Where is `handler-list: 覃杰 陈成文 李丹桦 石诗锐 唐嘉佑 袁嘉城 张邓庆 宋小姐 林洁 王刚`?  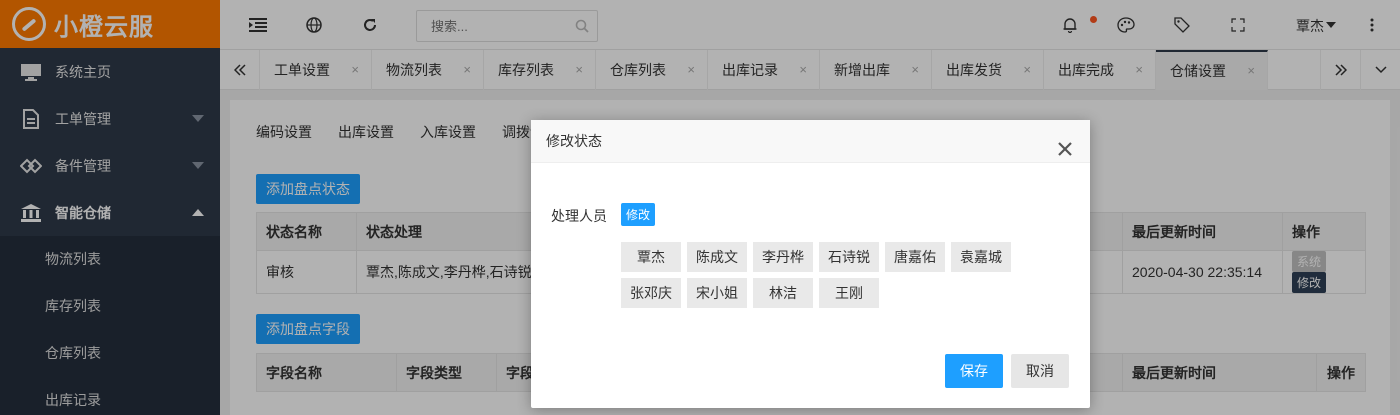
handler-list: 覃杰 陈成文 李丹桦 石诗锐 唐嘉佑 袁嘉城 张邓庆 宋小姐 林洁 王刚 is located at coordinates (821, 278).